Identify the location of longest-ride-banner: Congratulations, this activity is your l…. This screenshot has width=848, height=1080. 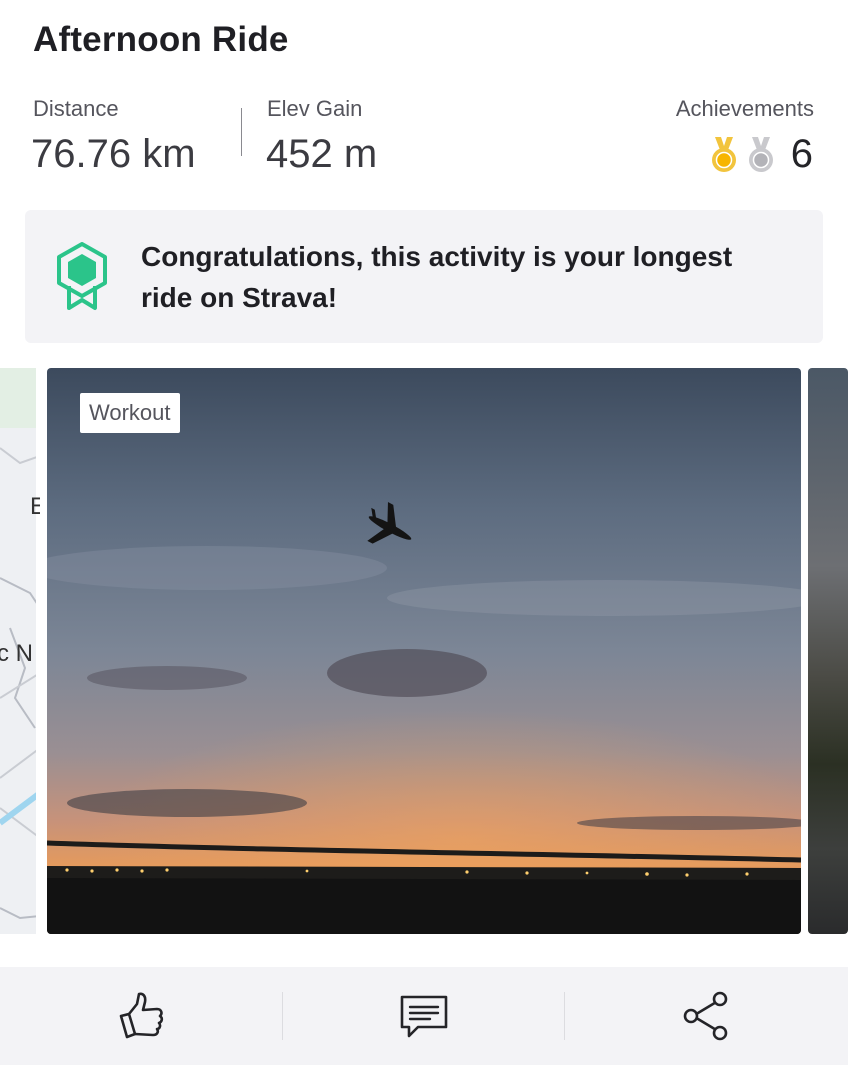
(424, 276).